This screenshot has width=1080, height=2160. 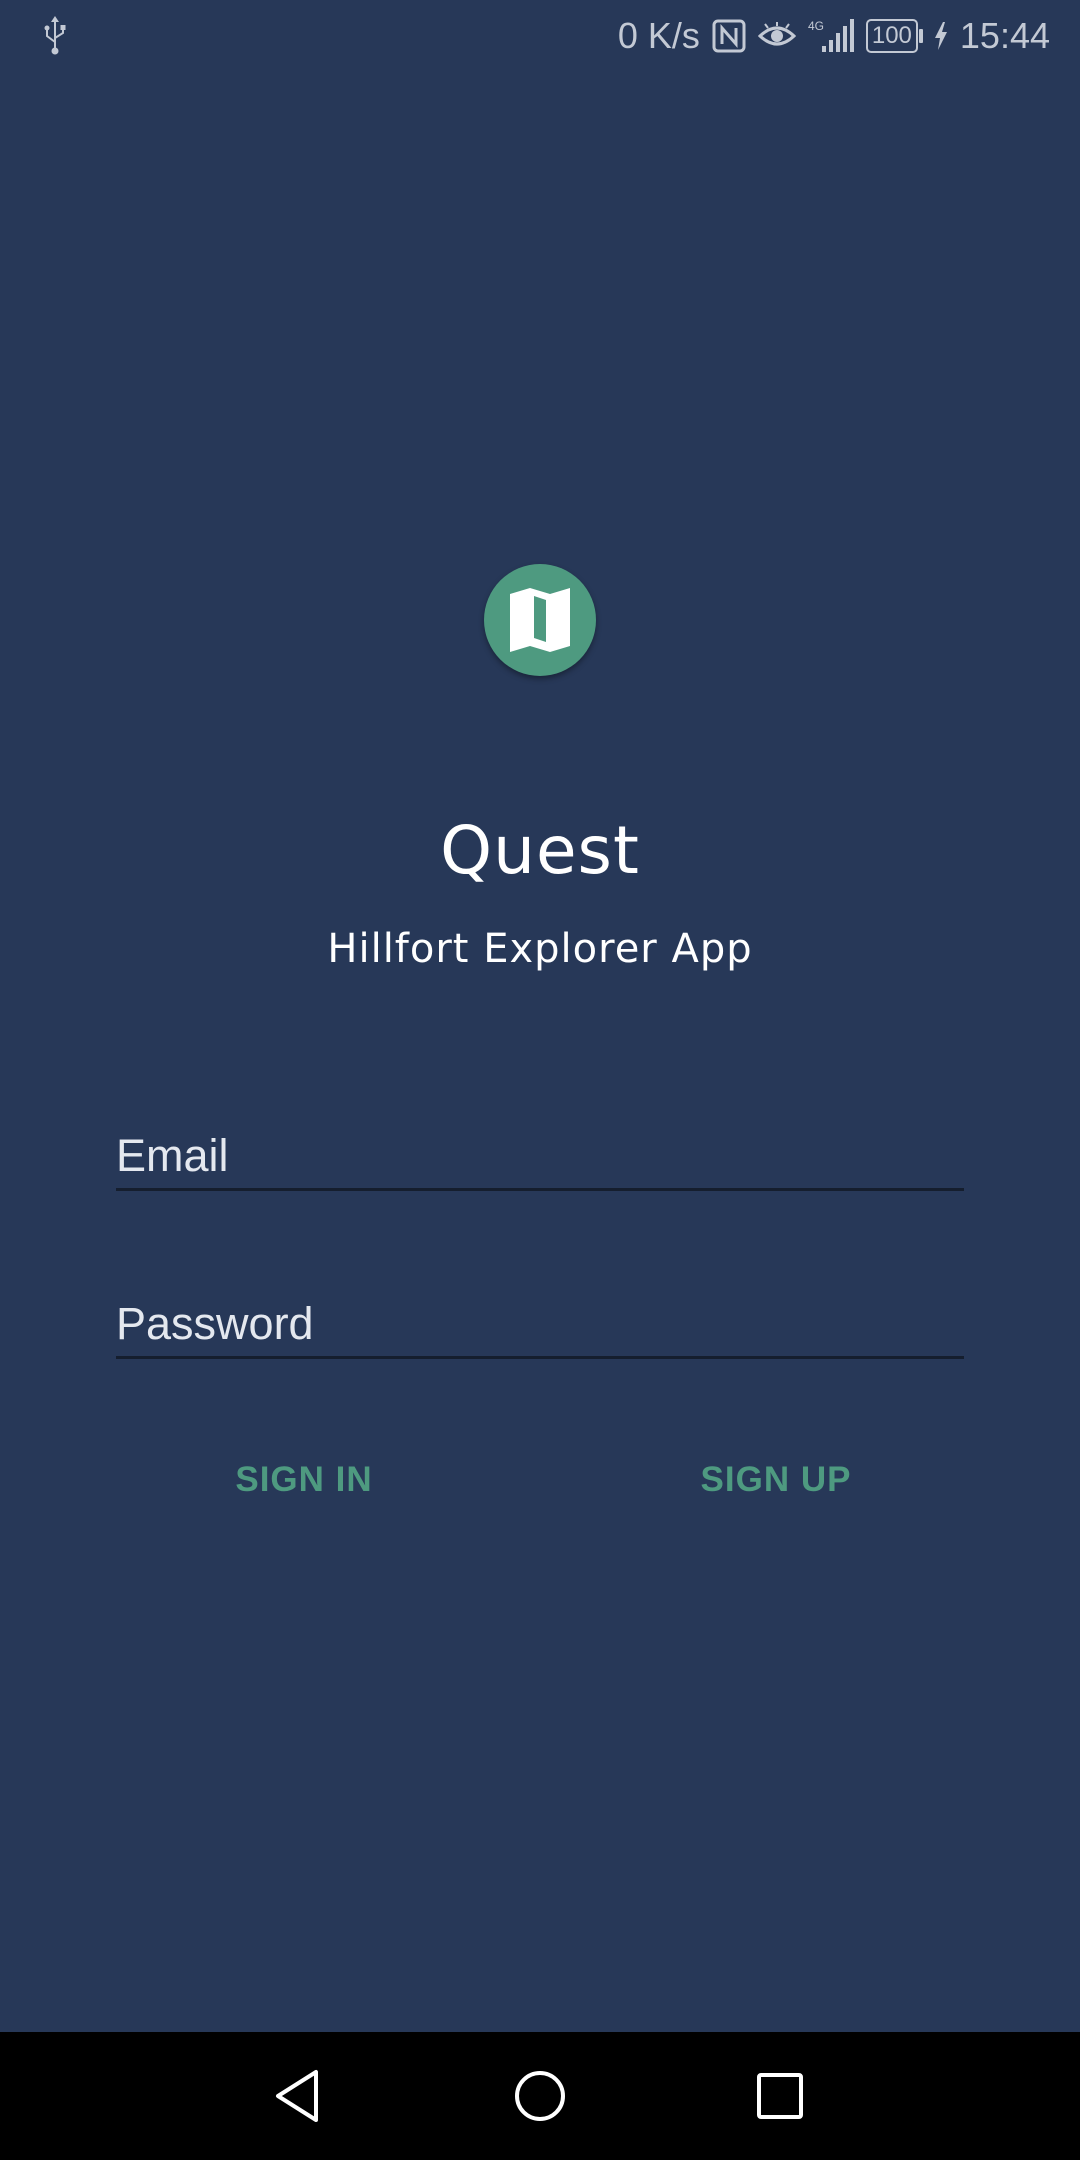 I want to click on network-speed: 0 K/s, so click(x=658, y=35).